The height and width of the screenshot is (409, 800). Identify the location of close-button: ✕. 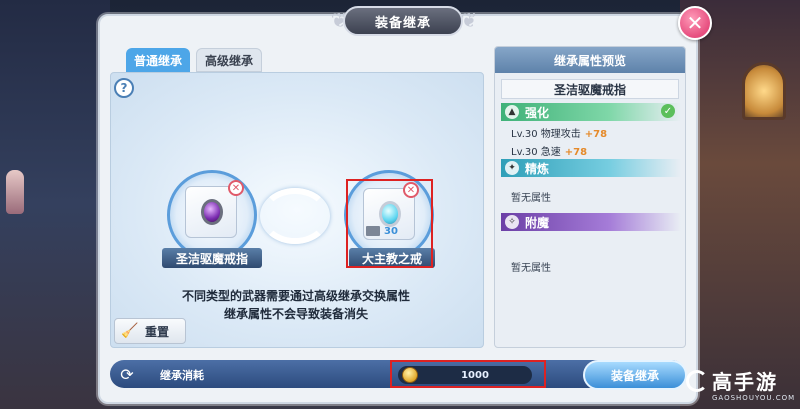
(695, 23).